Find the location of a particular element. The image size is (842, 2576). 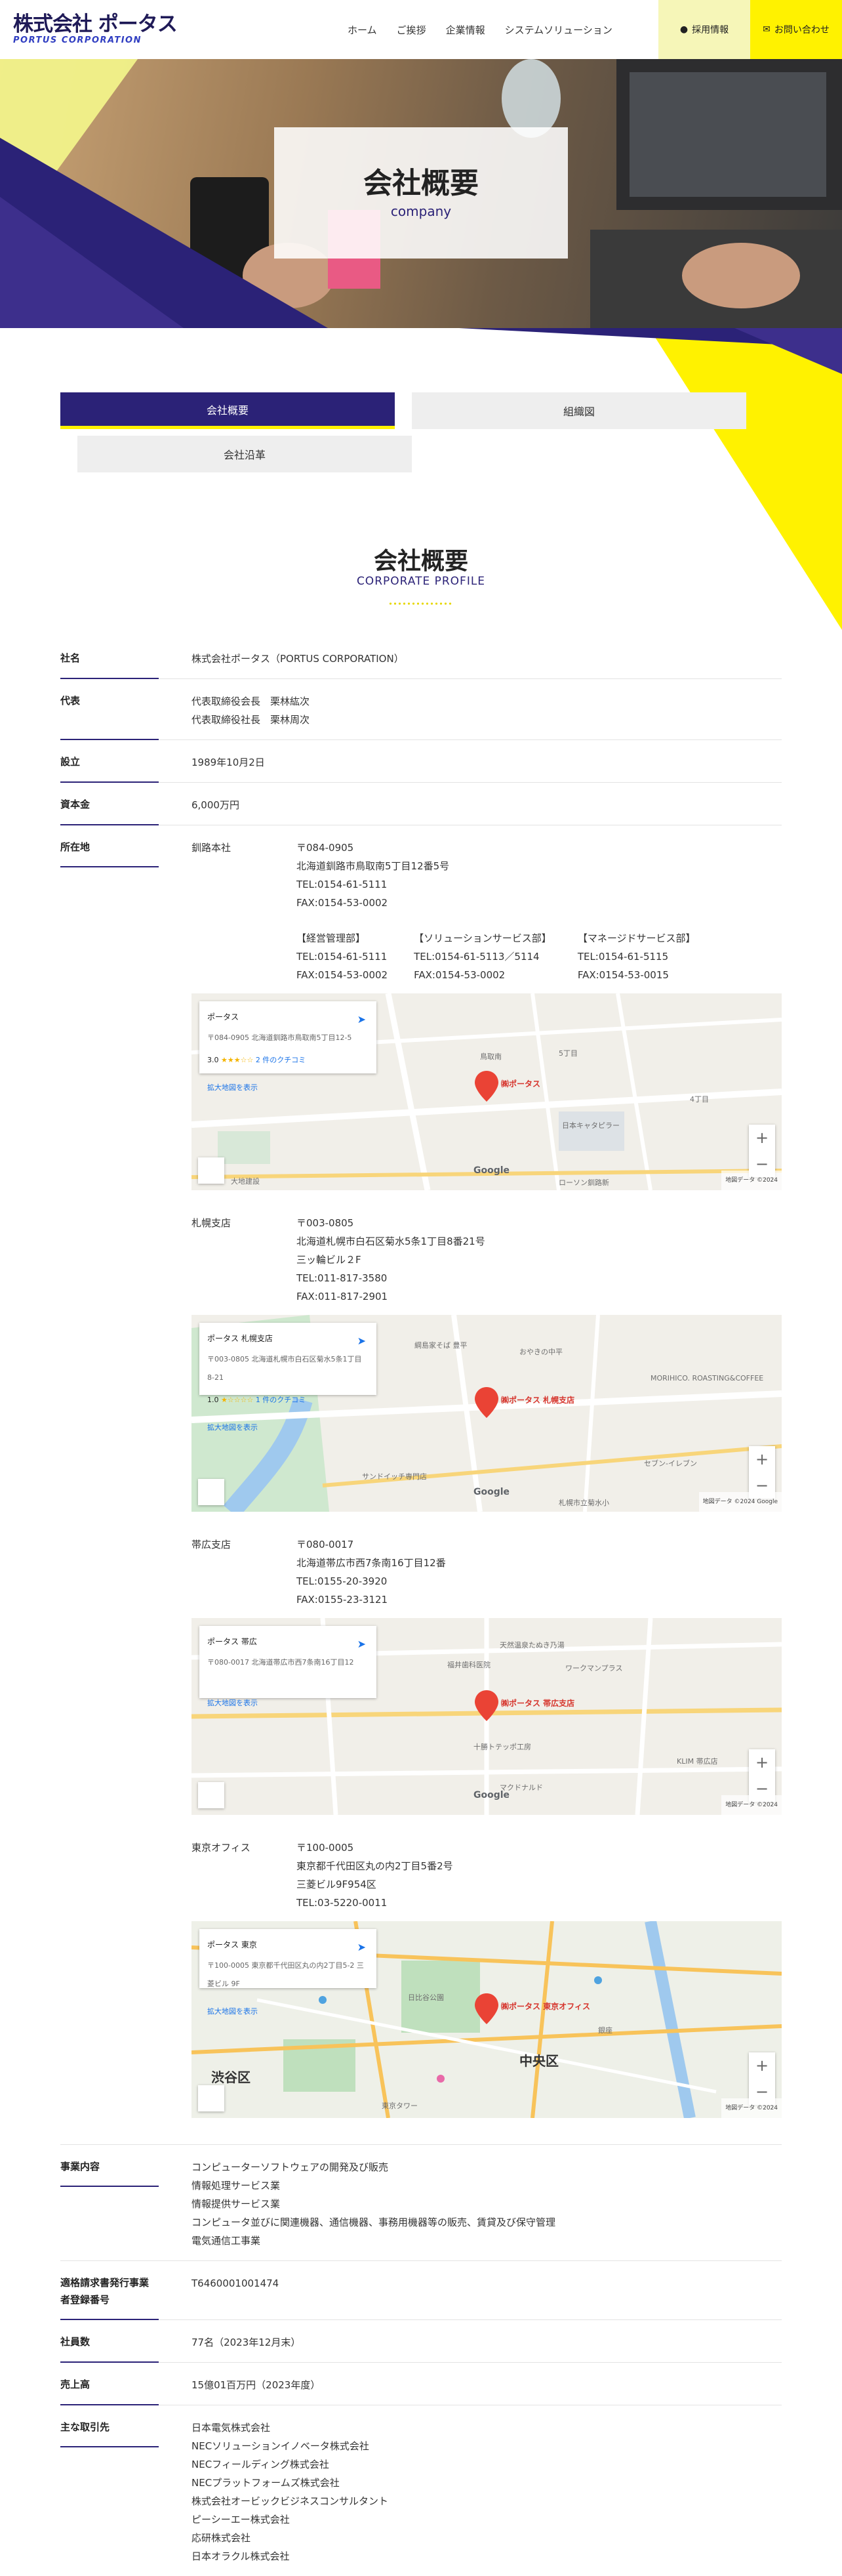

nav-item-greeting: ご挨拶 is located at coordinates (412, 30).